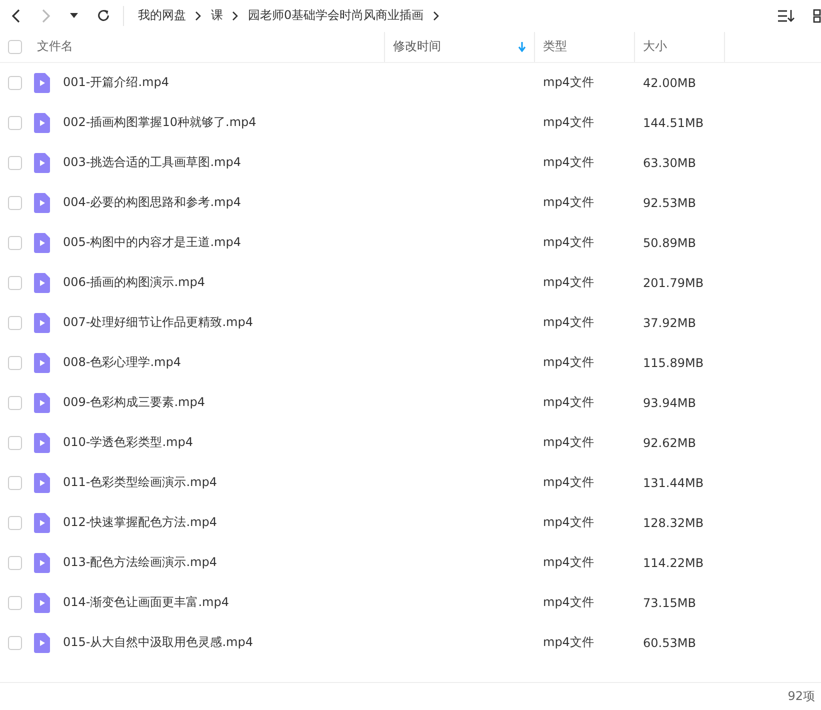 This screenshot has height=710, width=821. Describe the element at coordinates (122, 363) in the screenshot. I see `file-name: 008-色彩心理学.mp4` at that location.